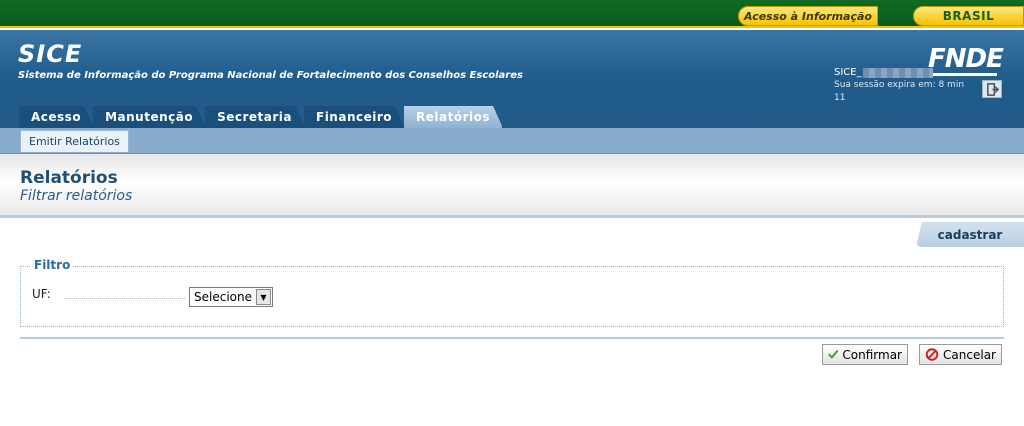 The image size is (1024, 426). I want to click on uf-select: Selecione ▼, so click(231, 297).